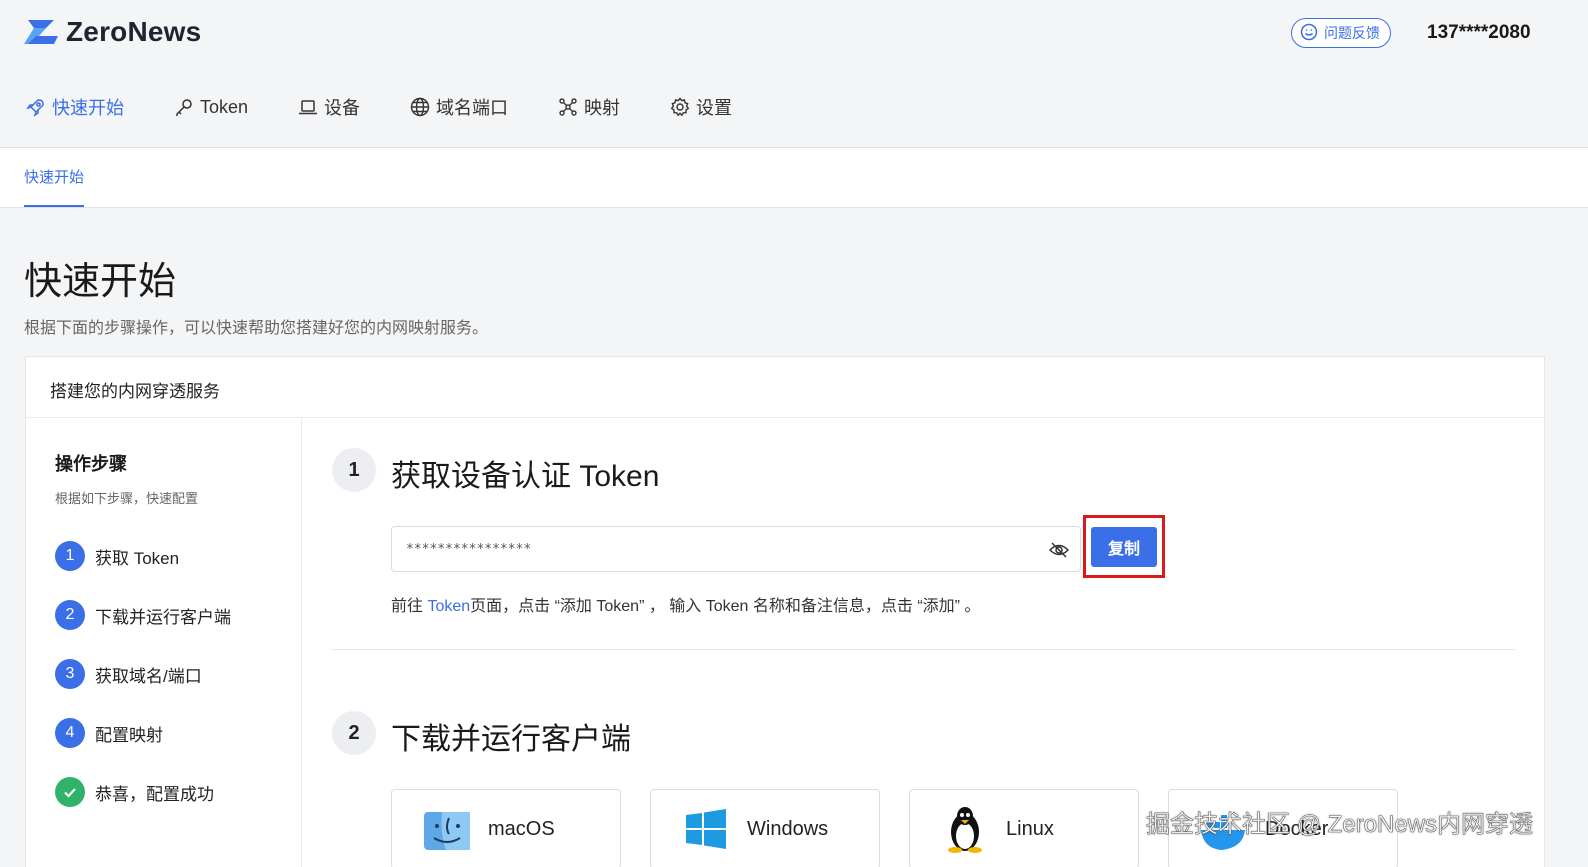  What do you see at coordinates (127, 498) in the screenshot?
I see `steps-subtitle: 根据如下步骤，快速配置` at bounding box center [127, 498].